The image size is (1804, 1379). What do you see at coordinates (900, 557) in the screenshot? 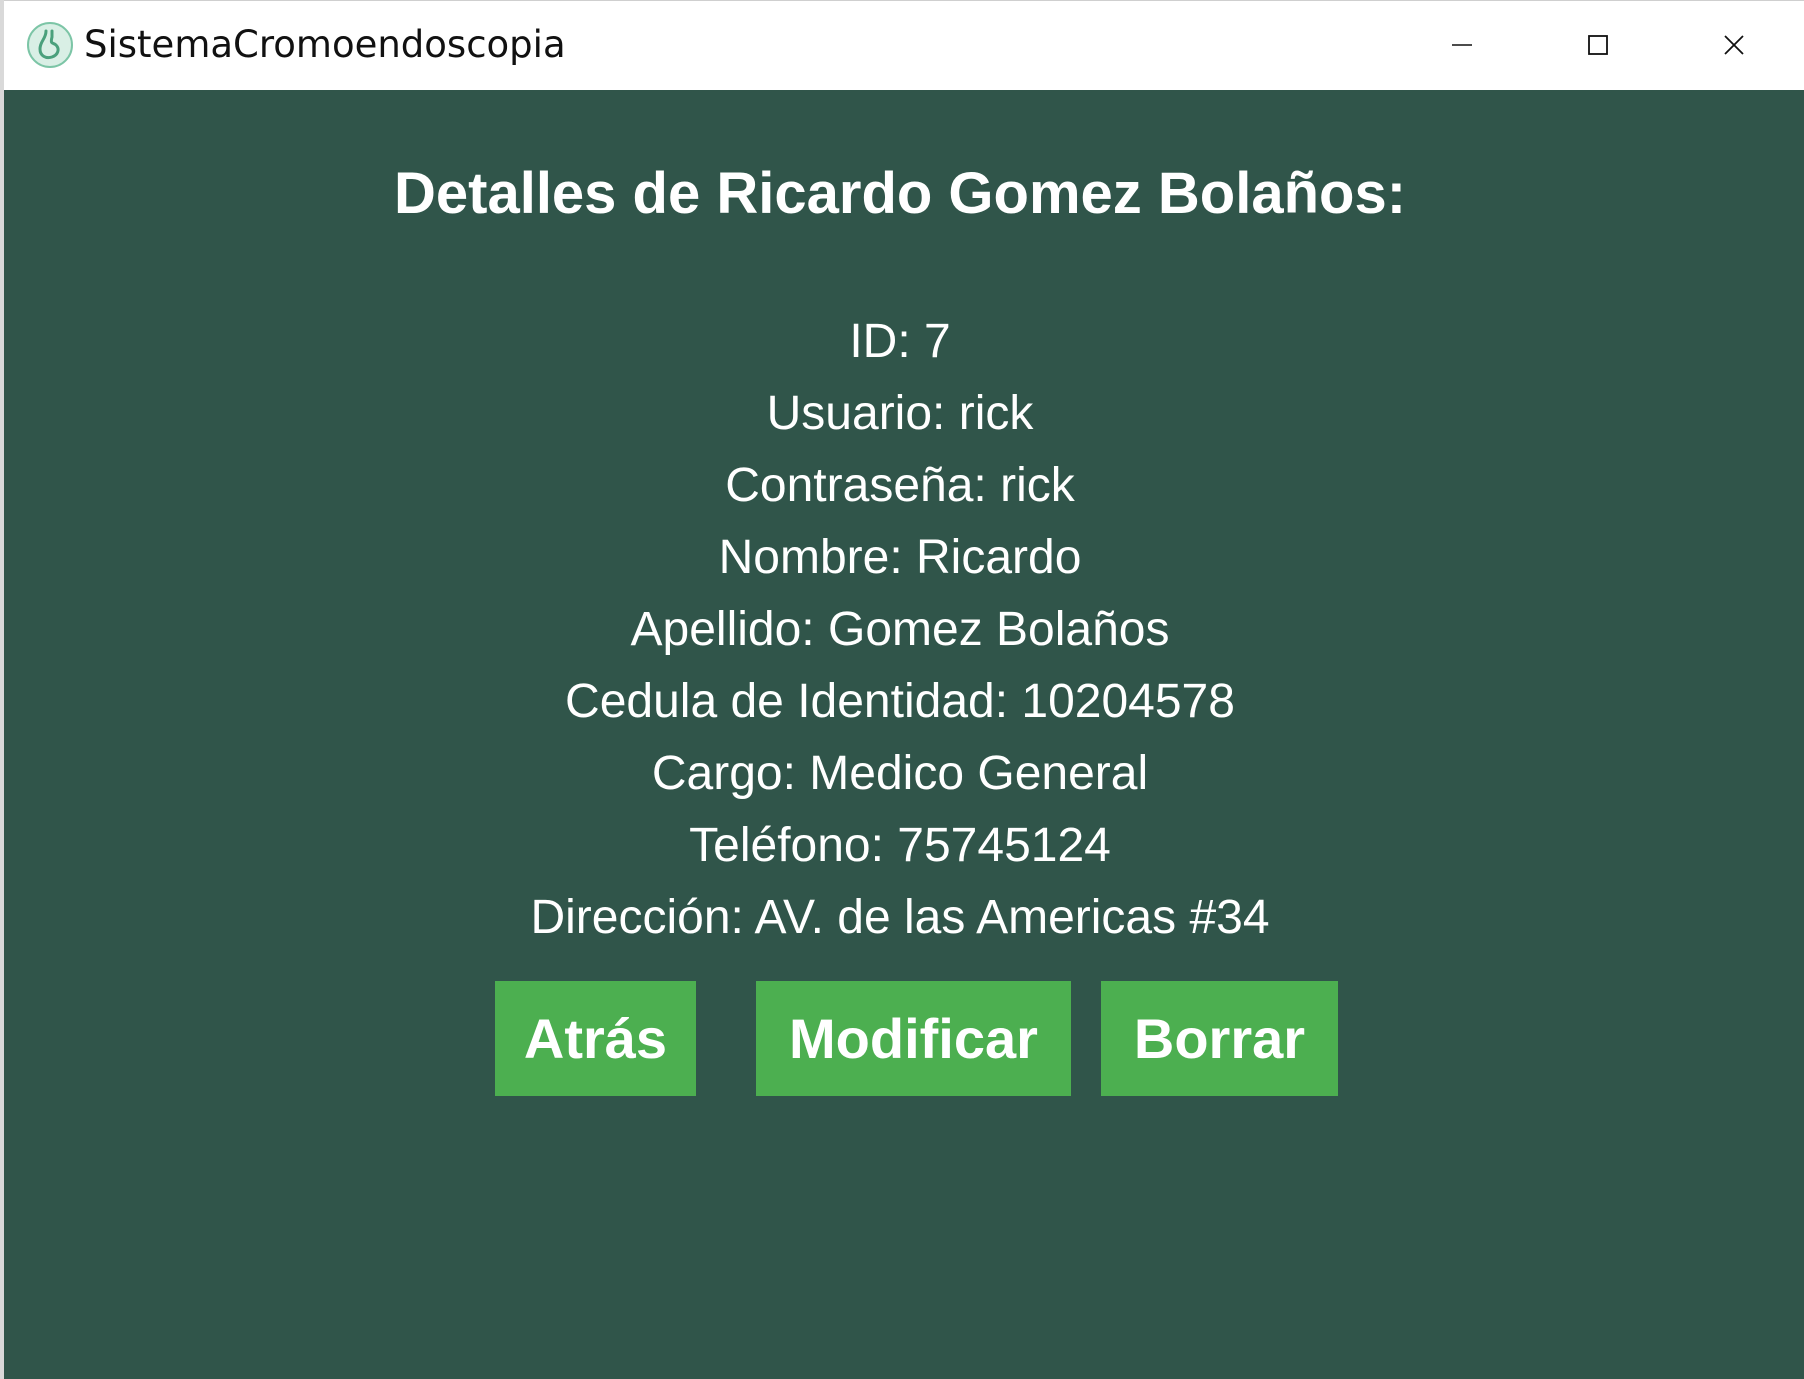
I see `detail-nombre: Nombre: Ricardo` at bounding box center [900, 557].